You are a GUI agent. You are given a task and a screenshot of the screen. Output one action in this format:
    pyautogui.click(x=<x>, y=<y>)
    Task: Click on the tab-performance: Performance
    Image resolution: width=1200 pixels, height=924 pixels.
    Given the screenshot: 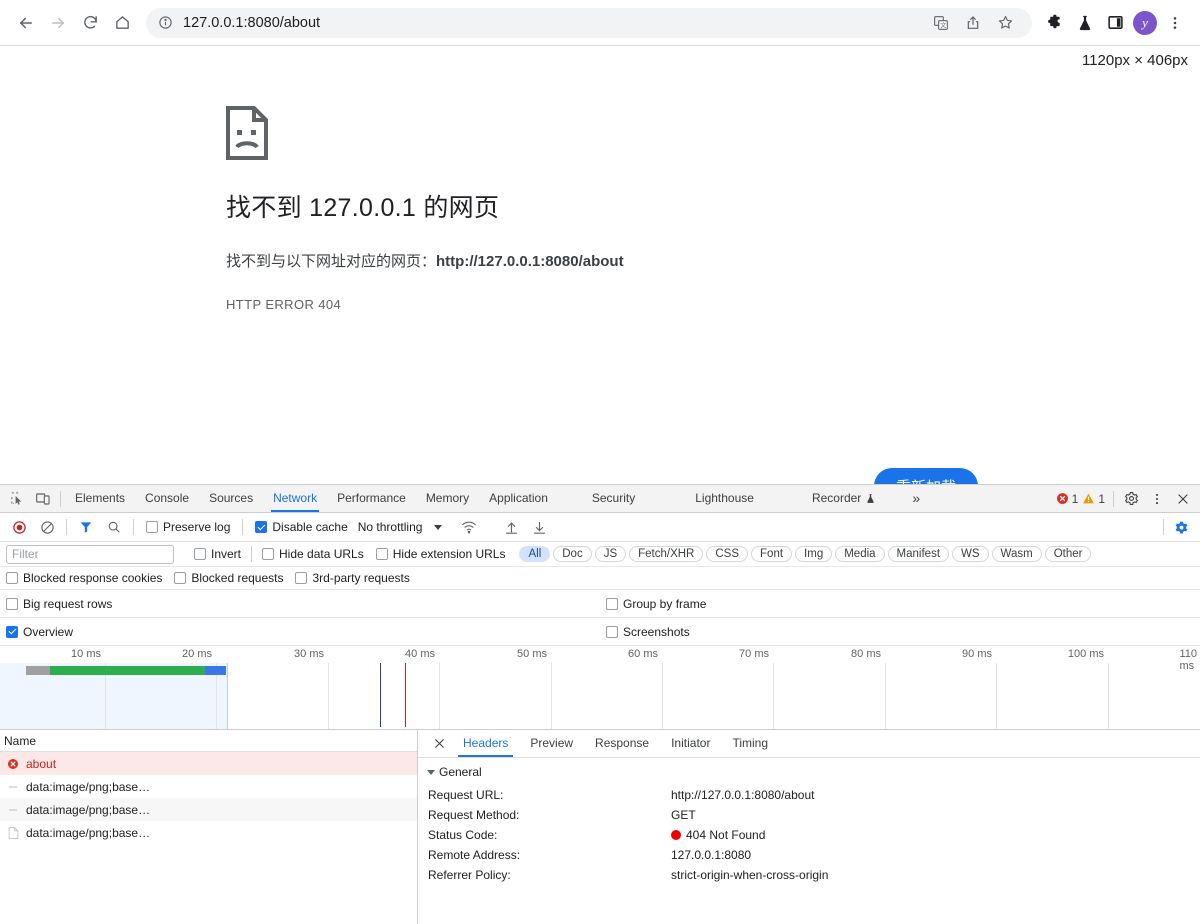 What is the action you would take?
    pyautogui.click(x=371, y=498)
    